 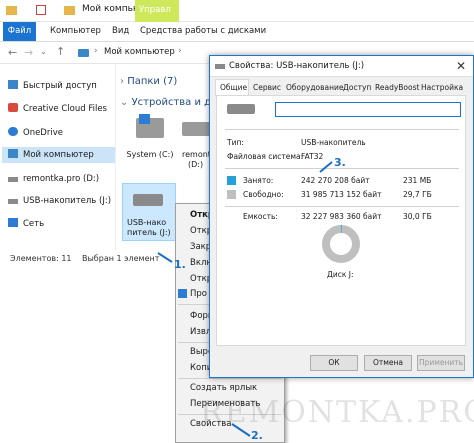 What do you see at coordinates (180, 264) in the screenshot?
I see `annotation-1: 1.` at bounding box center [180, 264].